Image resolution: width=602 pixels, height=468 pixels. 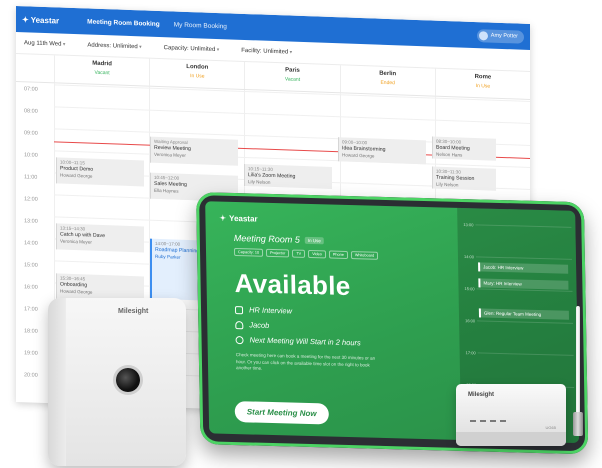 I want to click on time-label: 19:00, so click(x=31, y=353).